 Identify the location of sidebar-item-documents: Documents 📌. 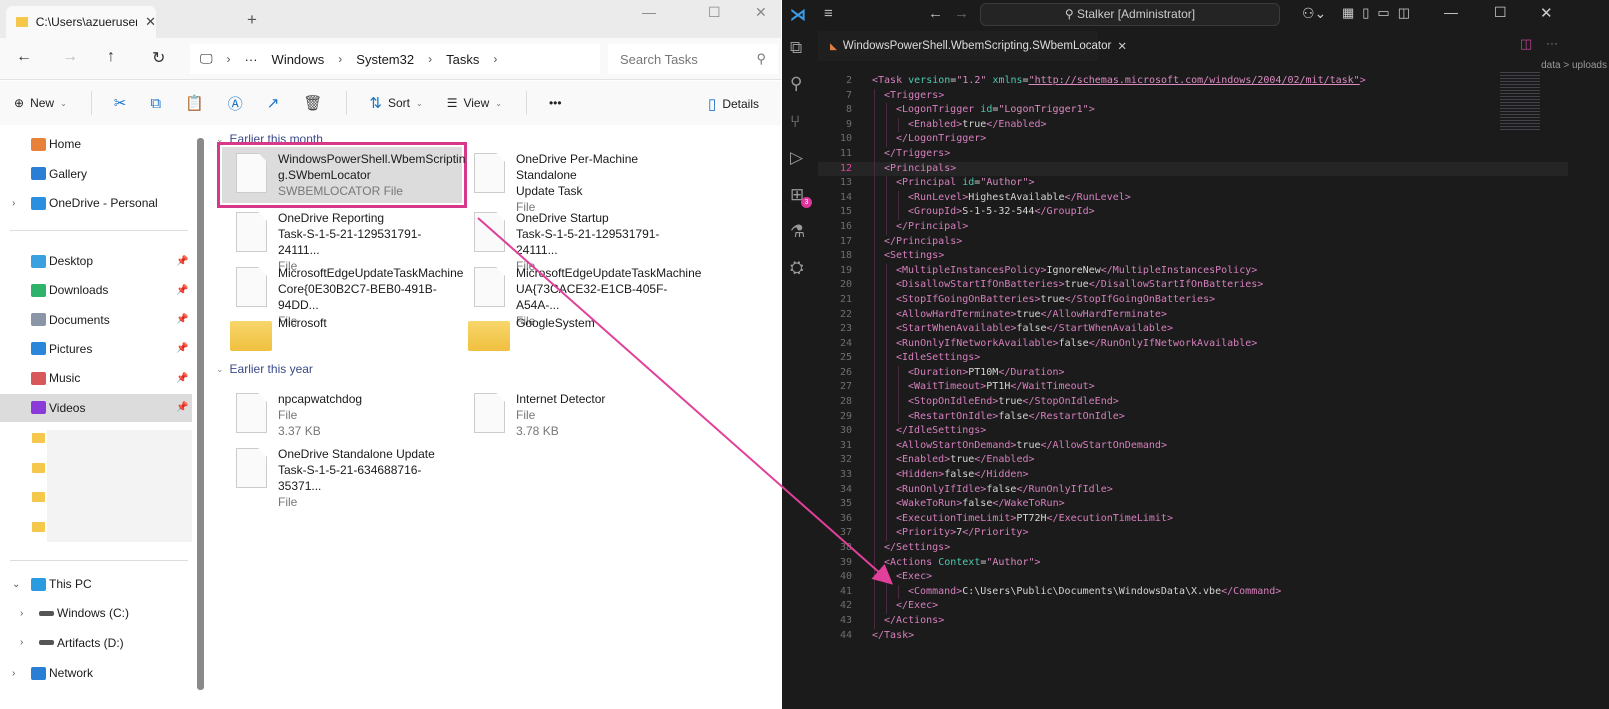
(96, 320).